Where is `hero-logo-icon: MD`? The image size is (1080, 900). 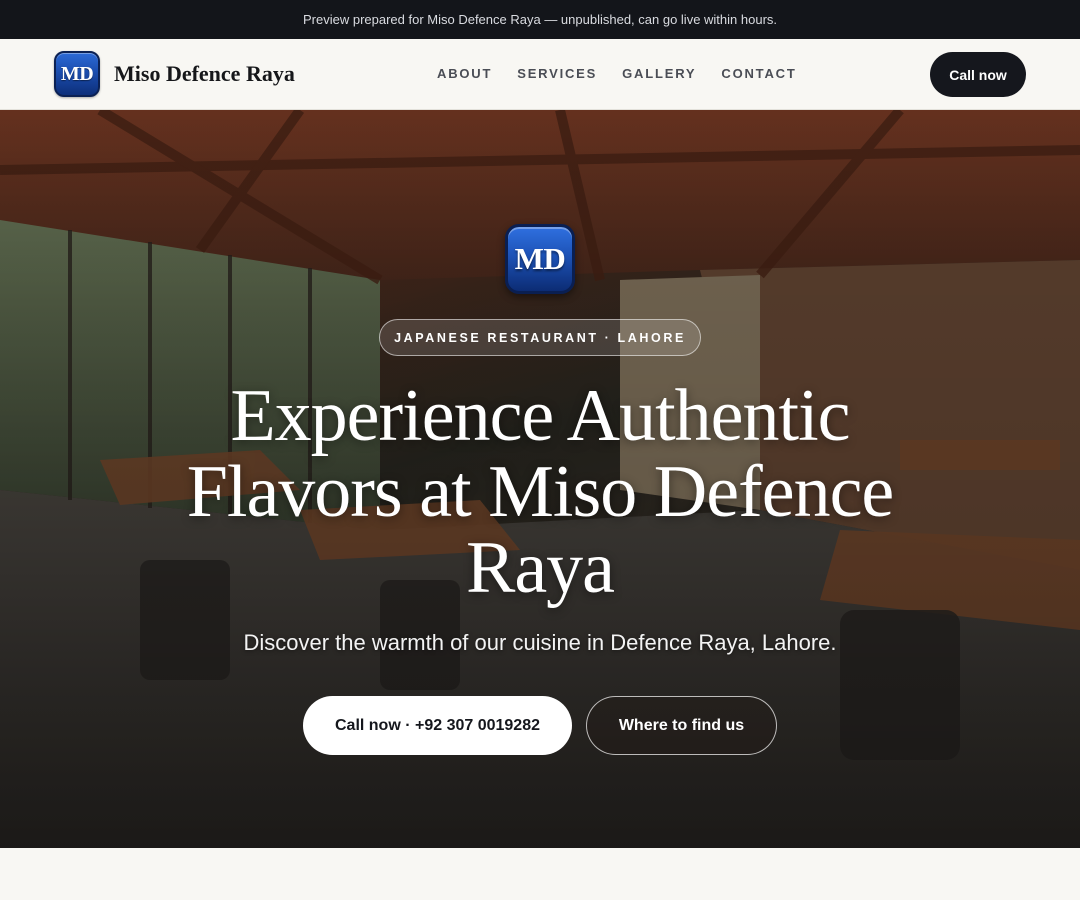
hero-logo-icon: MD is located at coordinates (540, 259).